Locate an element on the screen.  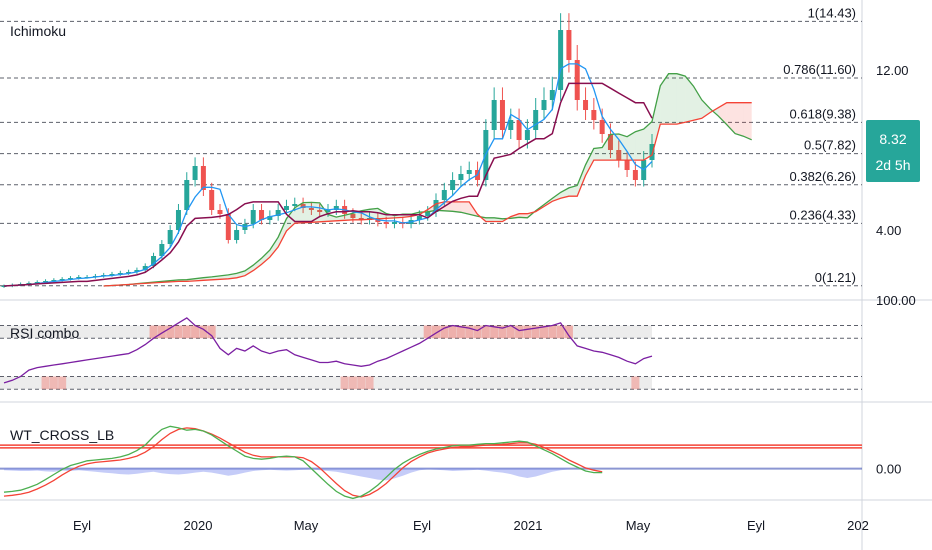
rsi-title: RSI combo is located at coordinates (44, 333).